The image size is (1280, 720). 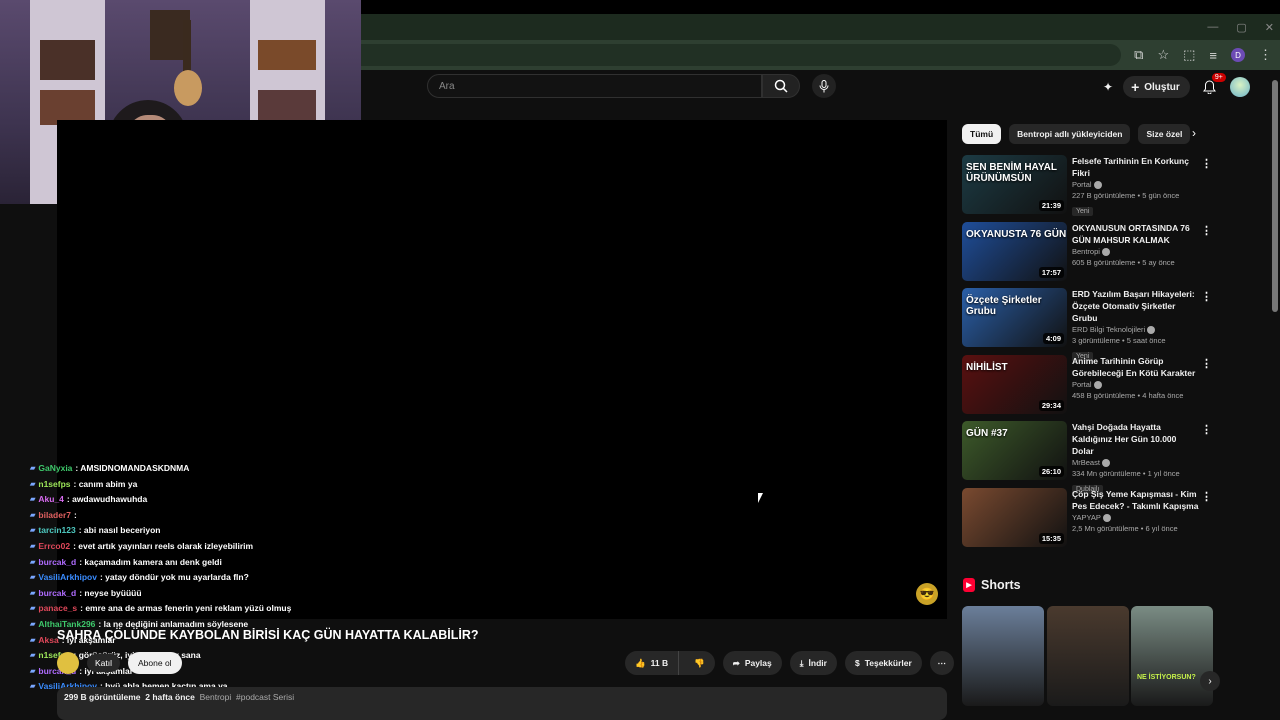 I want to click on chat-text: :, so click(x=75, y=514).